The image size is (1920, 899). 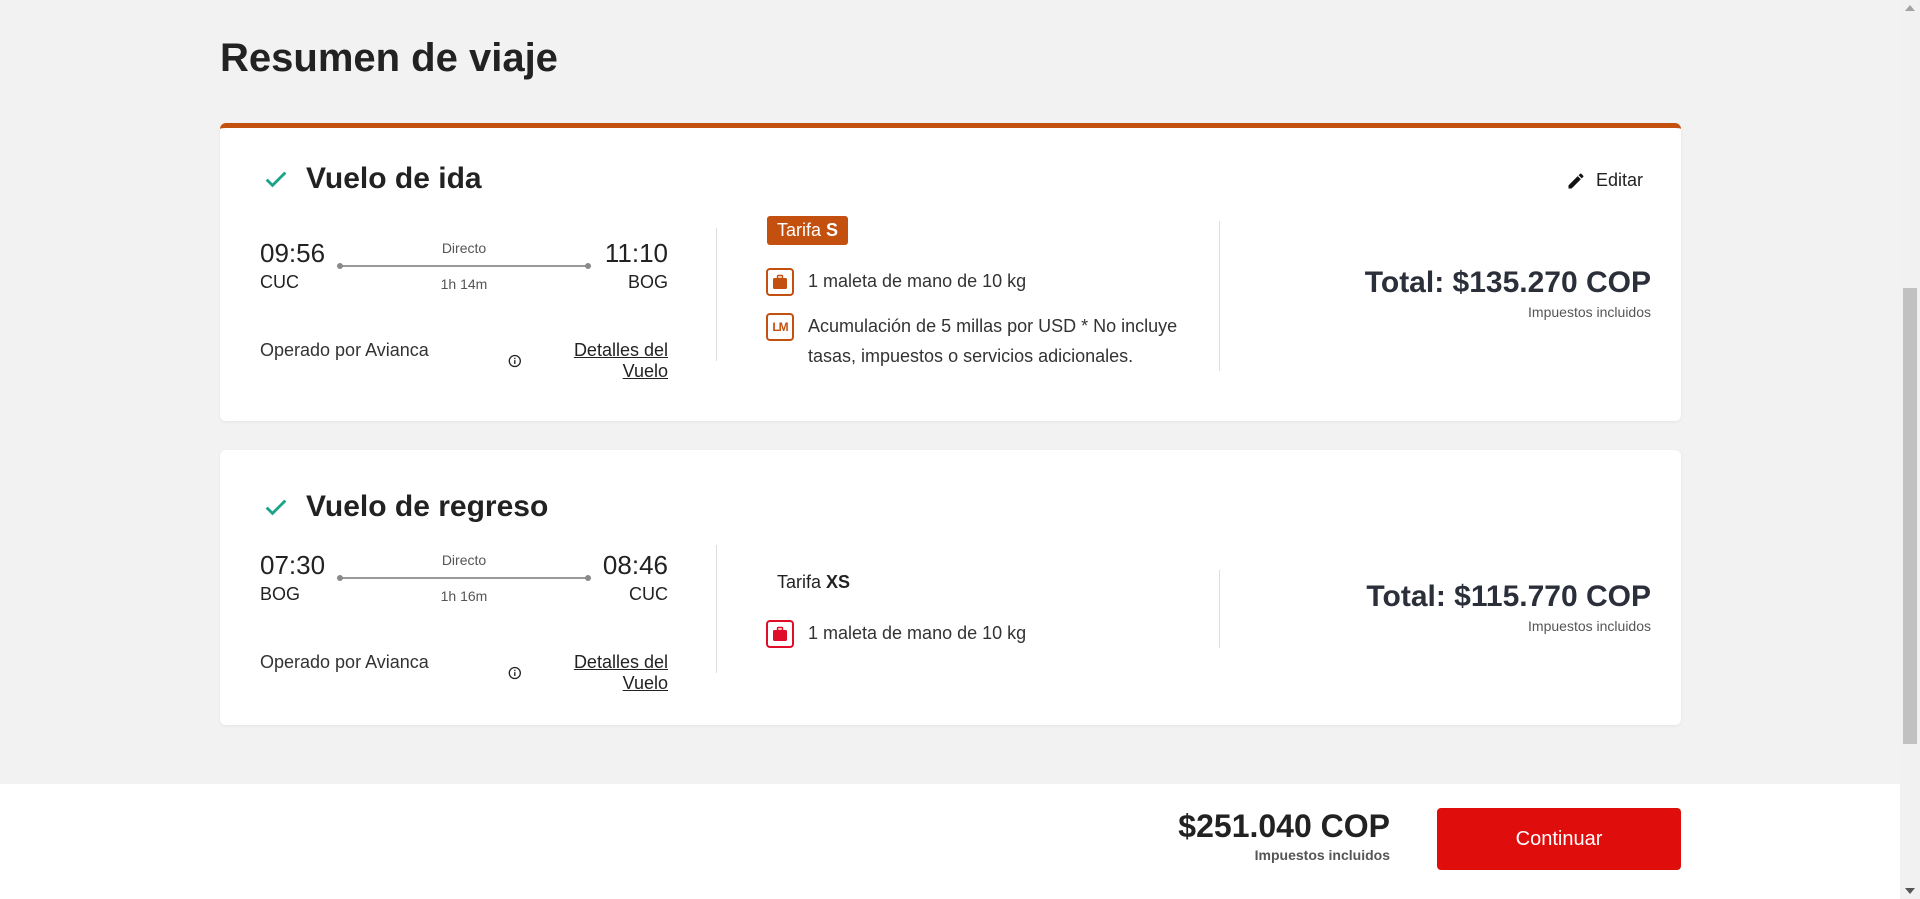 What do you see at coordinates (464, 596) in the screenshot?
I see `duration-label: 1h 16m` at bounding box center [464, 596].